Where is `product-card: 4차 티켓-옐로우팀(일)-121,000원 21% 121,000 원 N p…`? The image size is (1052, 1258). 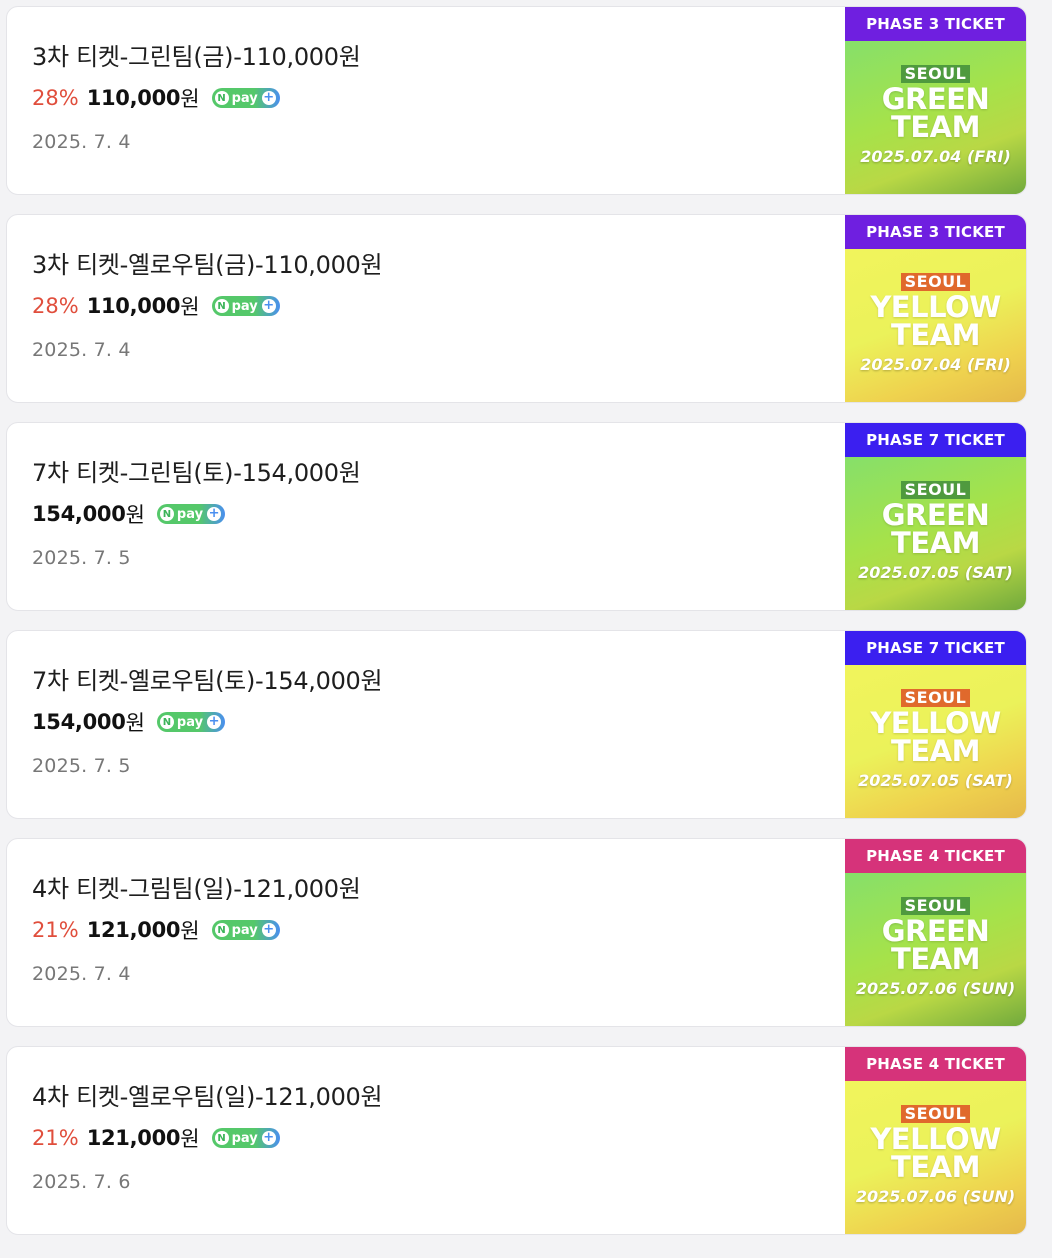 product-card: 4차 티켓-옐로우팀(일)-121,000원 21% 121,000 원 N p… is located at coordinates (516, 1140).